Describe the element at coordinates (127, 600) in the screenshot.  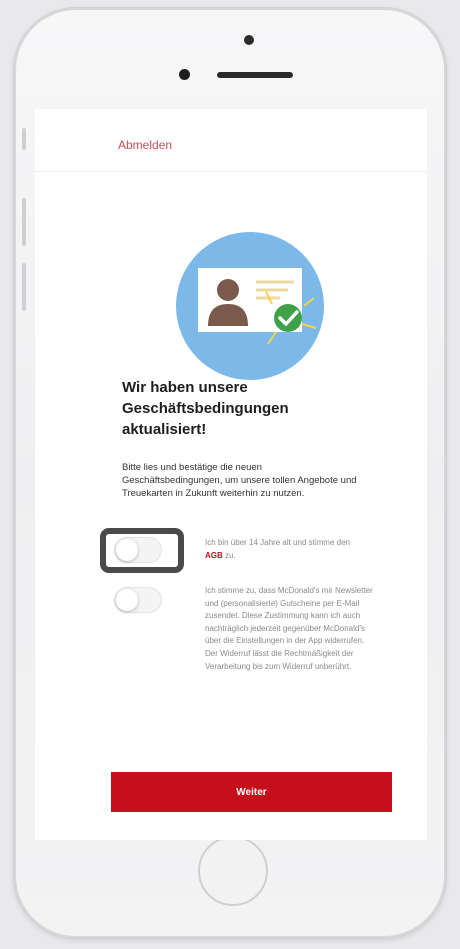
I see `toggle-knob` at that location.